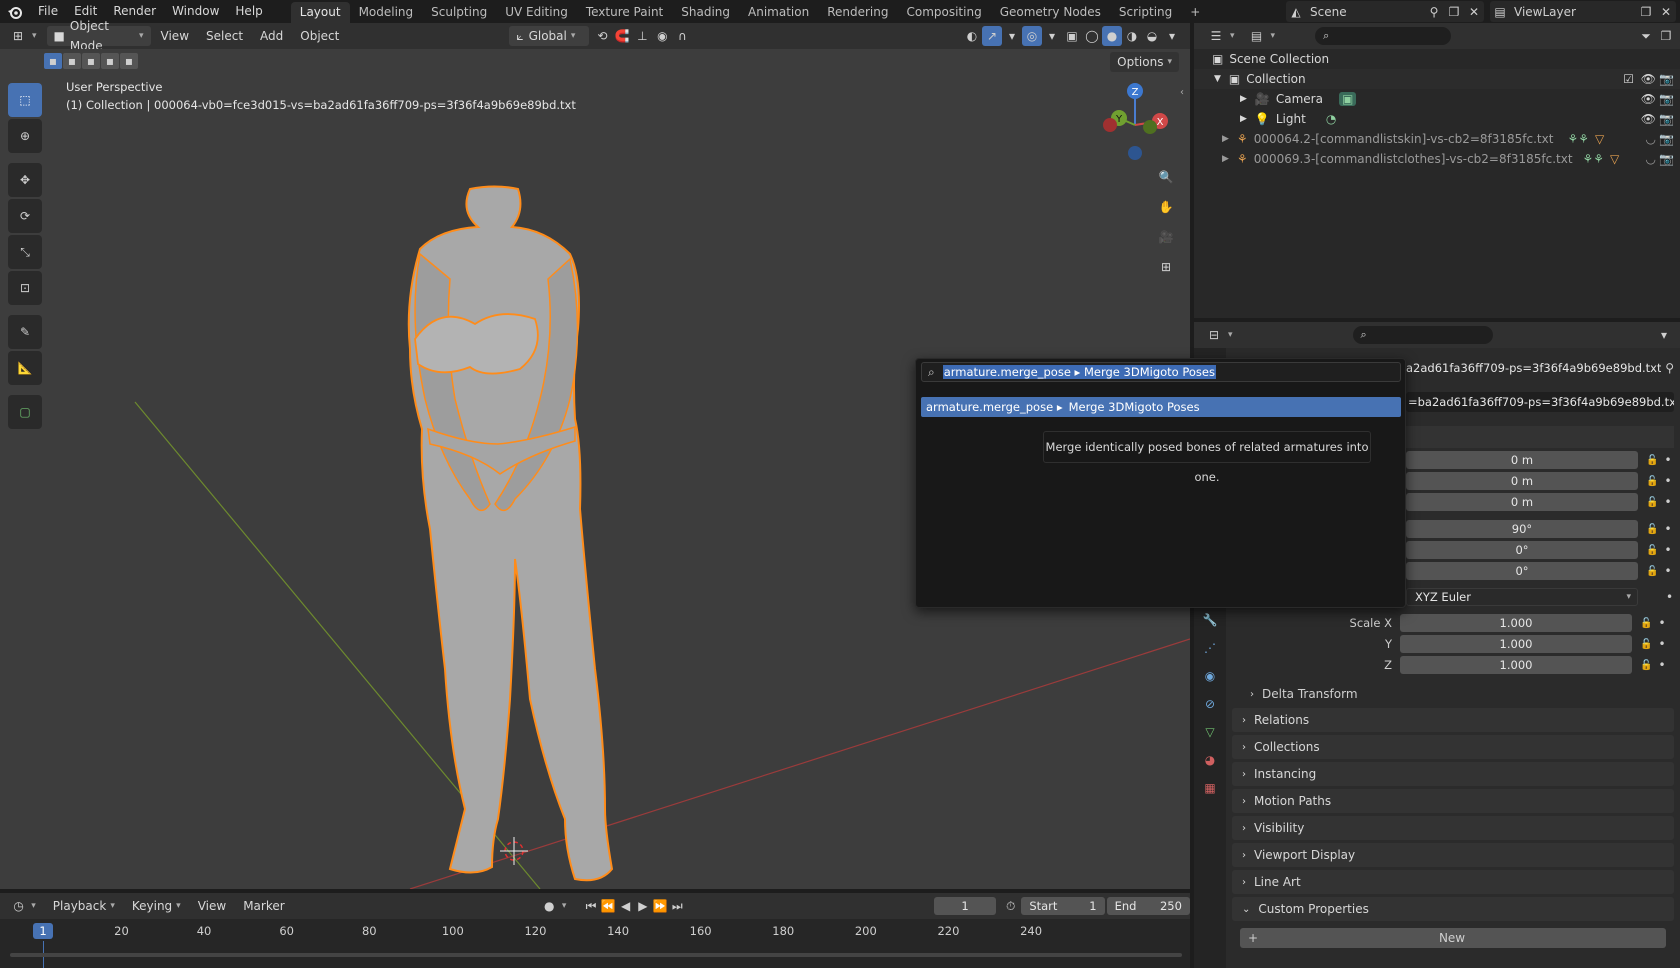 The height and width of the screenshot is (968, 1680). I want to click on properties-search-input: ⌕, so click(1422, 335).